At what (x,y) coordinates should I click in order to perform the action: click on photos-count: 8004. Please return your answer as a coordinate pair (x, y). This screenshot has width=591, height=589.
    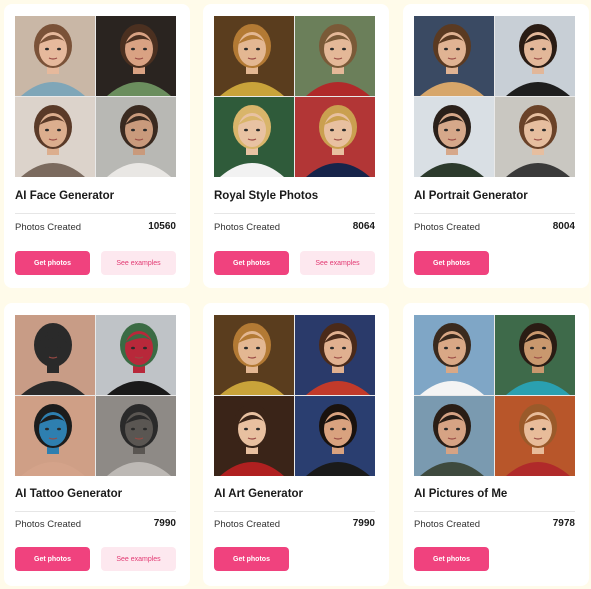
    Looking at the image, I should click on (563, 226).